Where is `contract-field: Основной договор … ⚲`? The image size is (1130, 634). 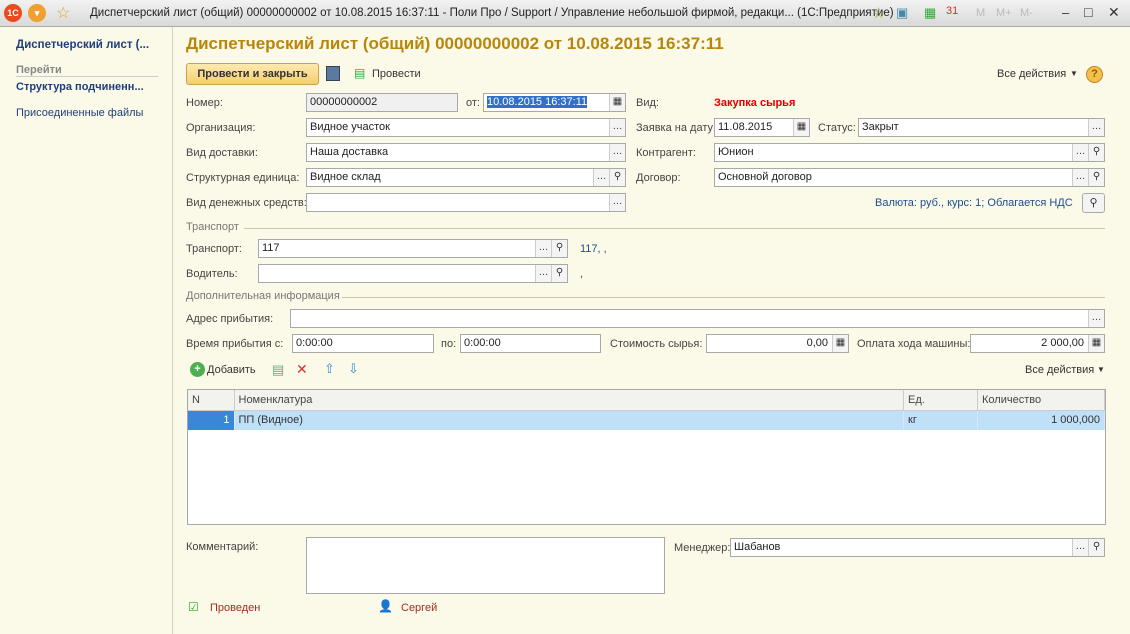 contract-field: Основной договор … ⚲ is located at coordinates (909, 177).